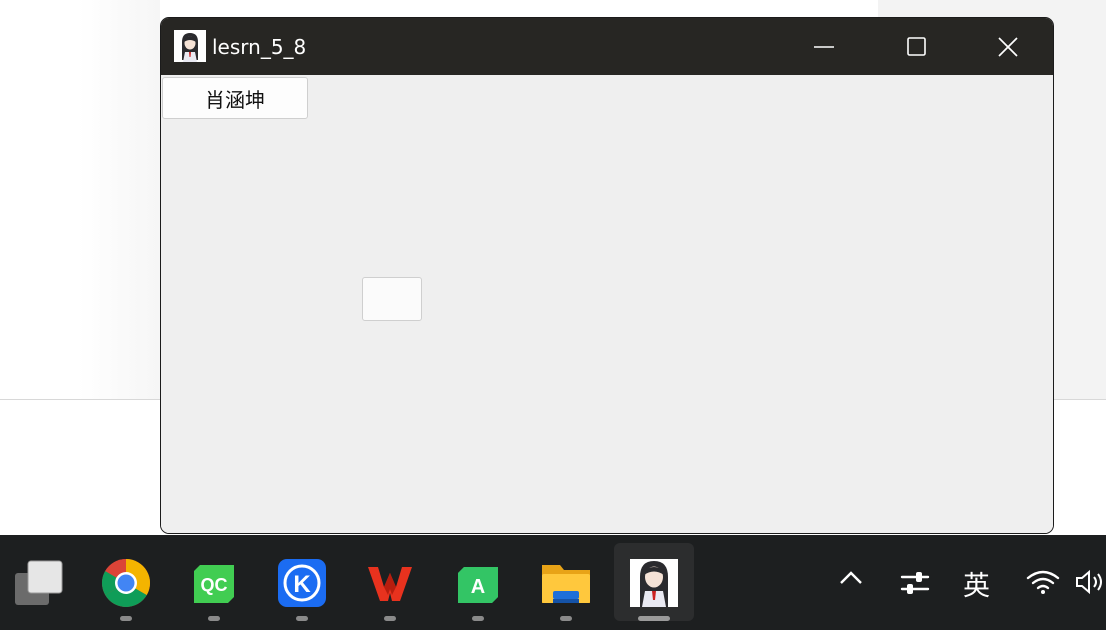  I want to click on lesrn-app-button, so click(654, 583).